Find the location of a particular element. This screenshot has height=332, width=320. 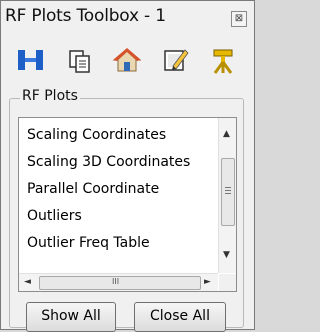

scroll-up-icon: ▲ is located at coordinates (226, 134).